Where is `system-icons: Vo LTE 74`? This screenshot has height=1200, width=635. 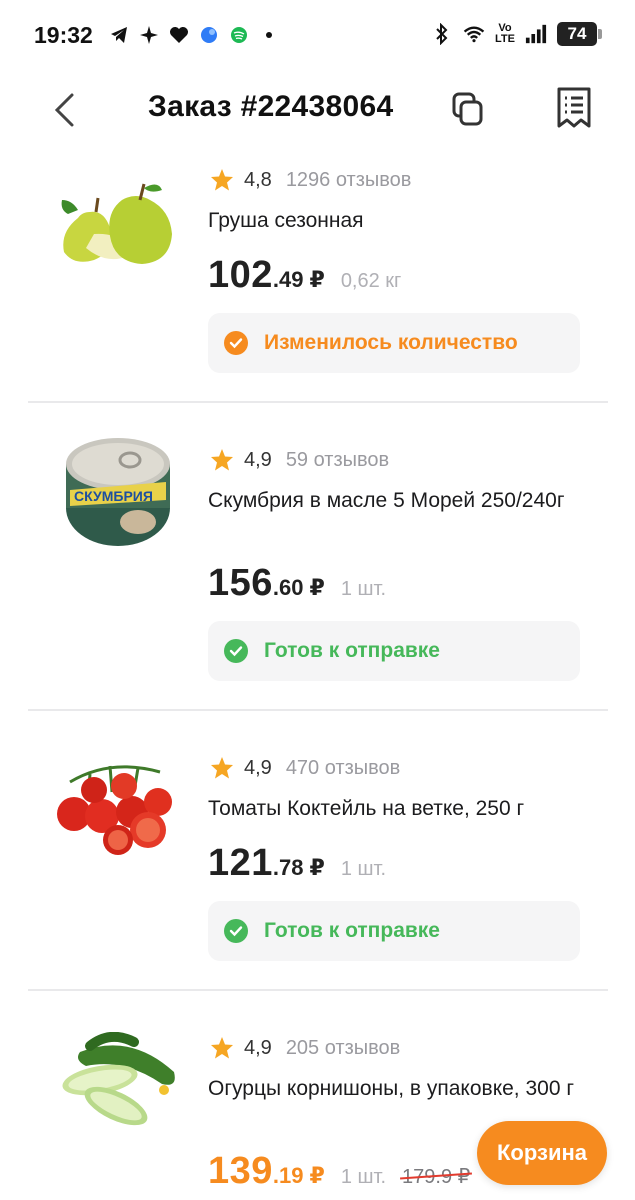 system-icons: Vo LTE 74 is located at coordinates (516, 34).